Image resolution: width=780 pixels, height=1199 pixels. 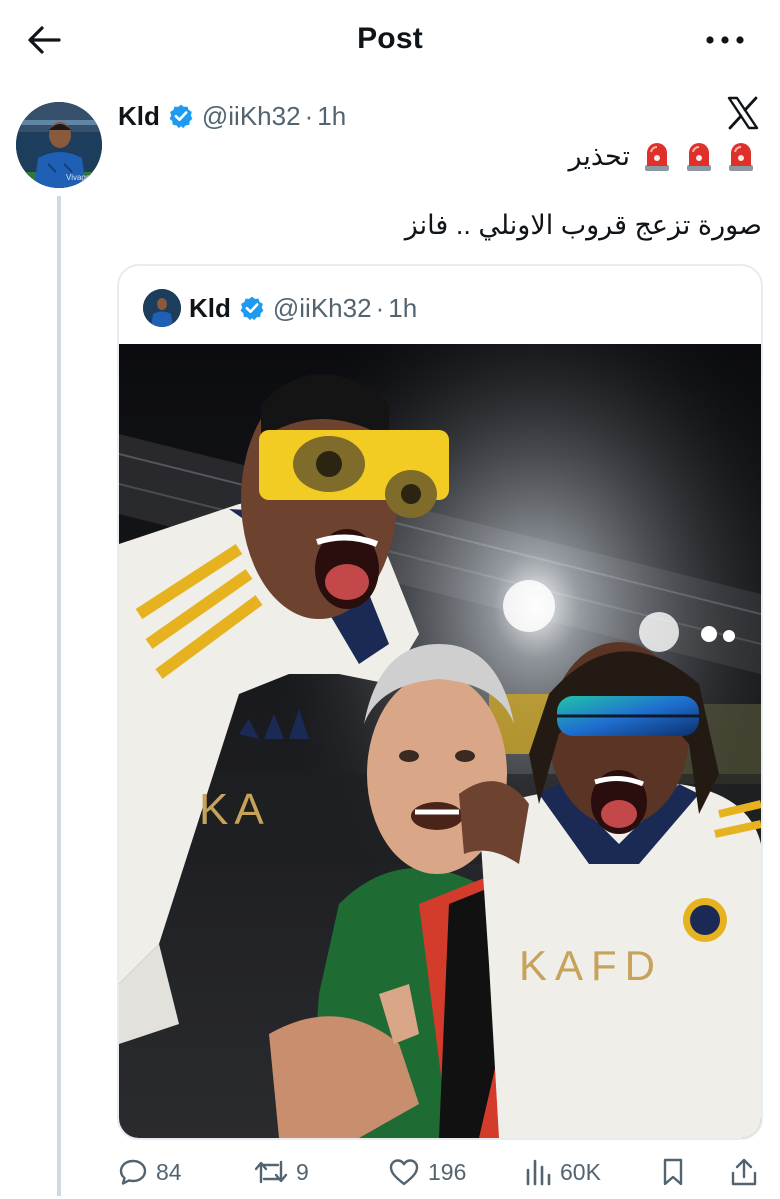 I want to click on avatar-photo: Vivago, so click(x=59, y=145).